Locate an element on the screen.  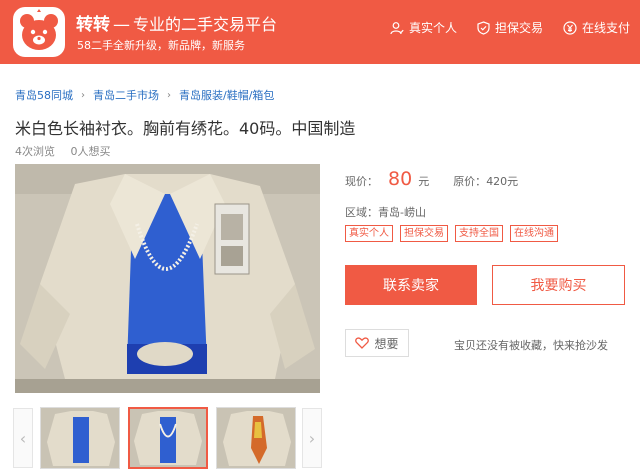
brand-name: 转转 is located at coordinates (93, 25).